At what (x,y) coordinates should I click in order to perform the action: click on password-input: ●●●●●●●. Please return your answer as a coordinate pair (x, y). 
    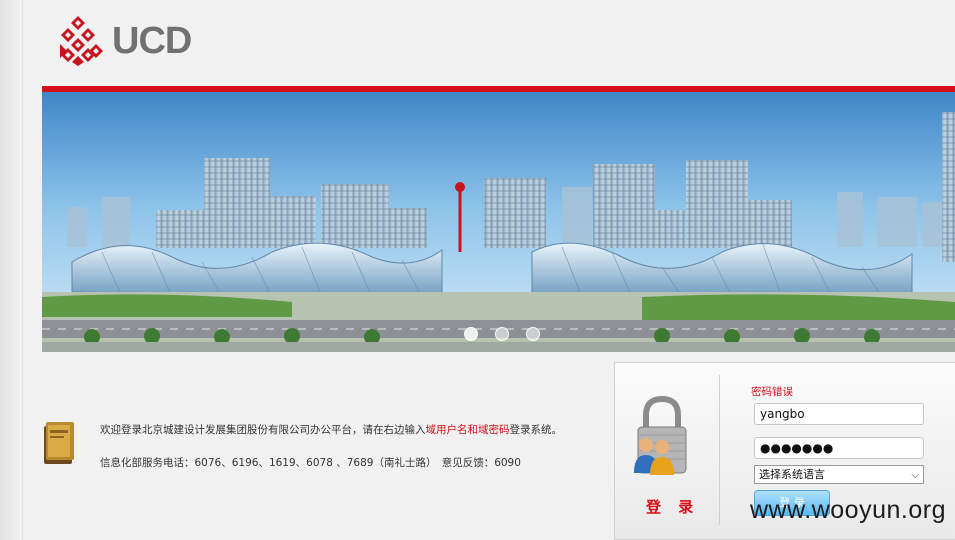
    Looking at the image, I should click on (839, 448).